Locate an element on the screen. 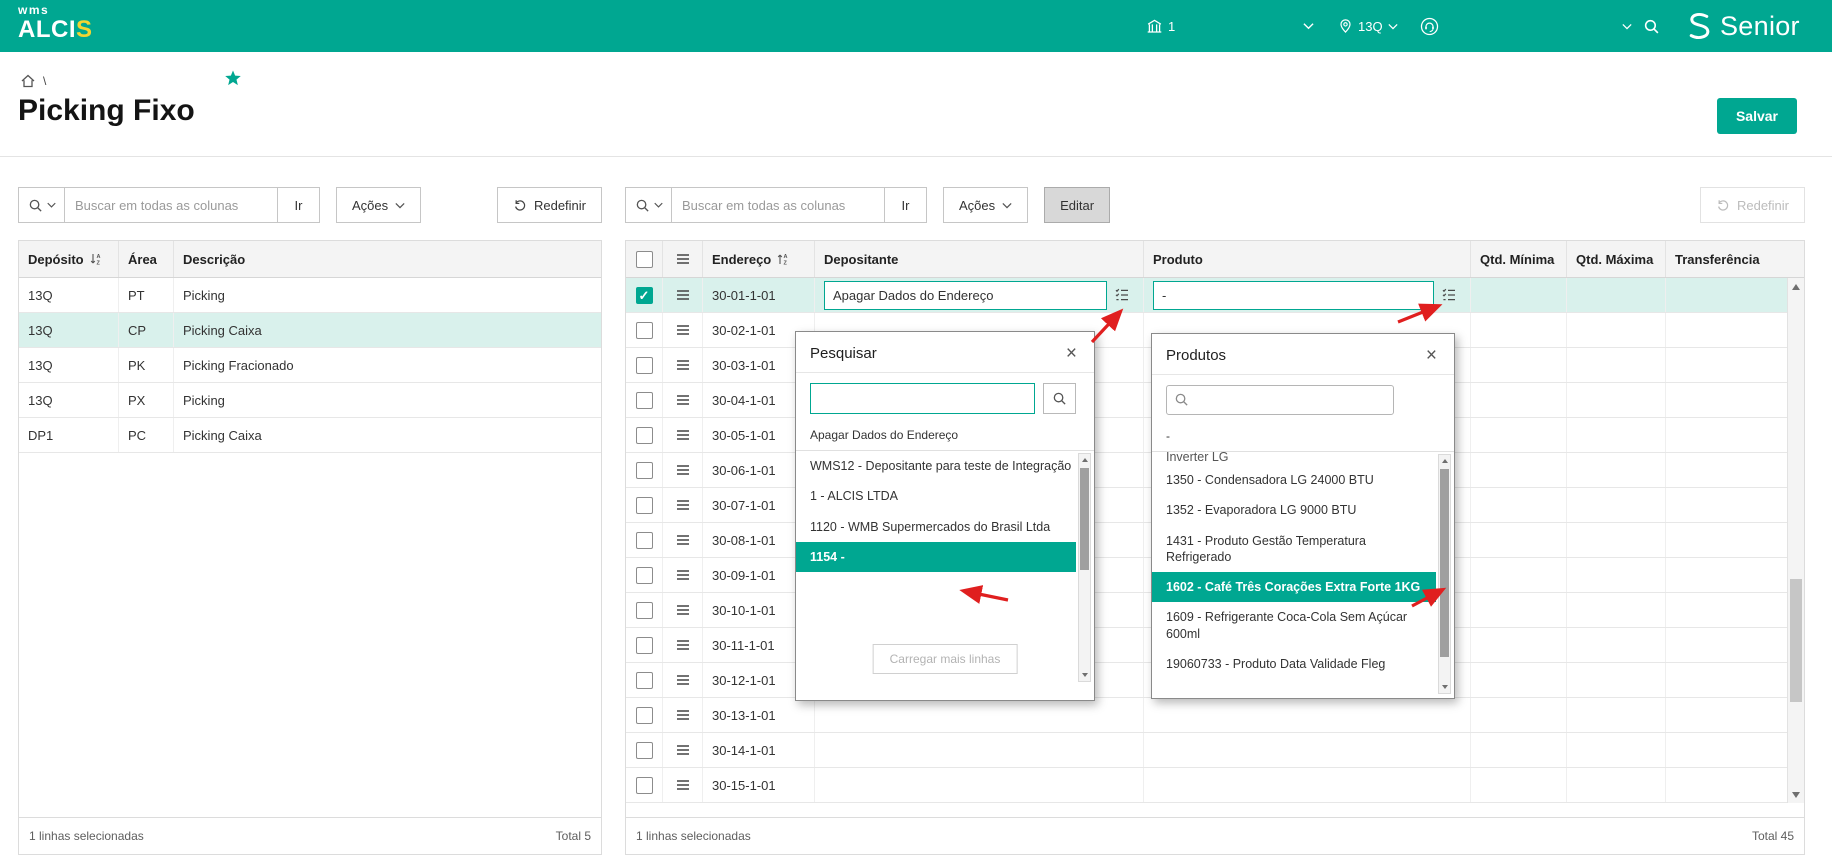  left-actions-button: Ações is located at coordinates (379, 205).